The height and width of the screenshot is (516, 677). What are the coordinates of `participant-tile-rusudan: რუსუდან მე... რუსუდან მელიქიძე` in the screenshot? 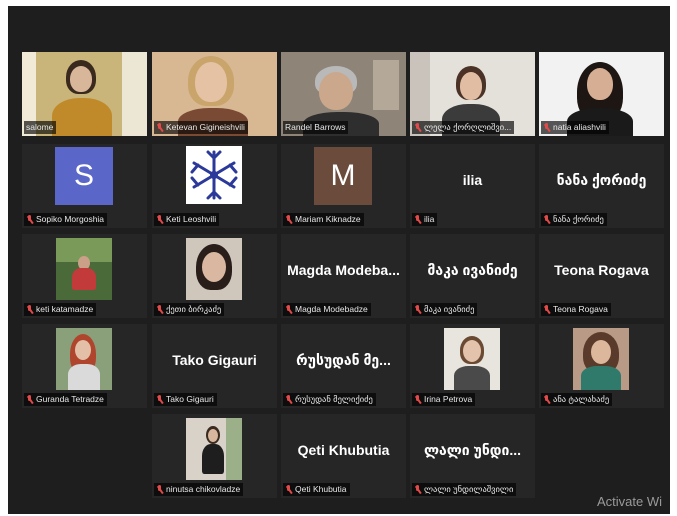 It's located at (343, 366).